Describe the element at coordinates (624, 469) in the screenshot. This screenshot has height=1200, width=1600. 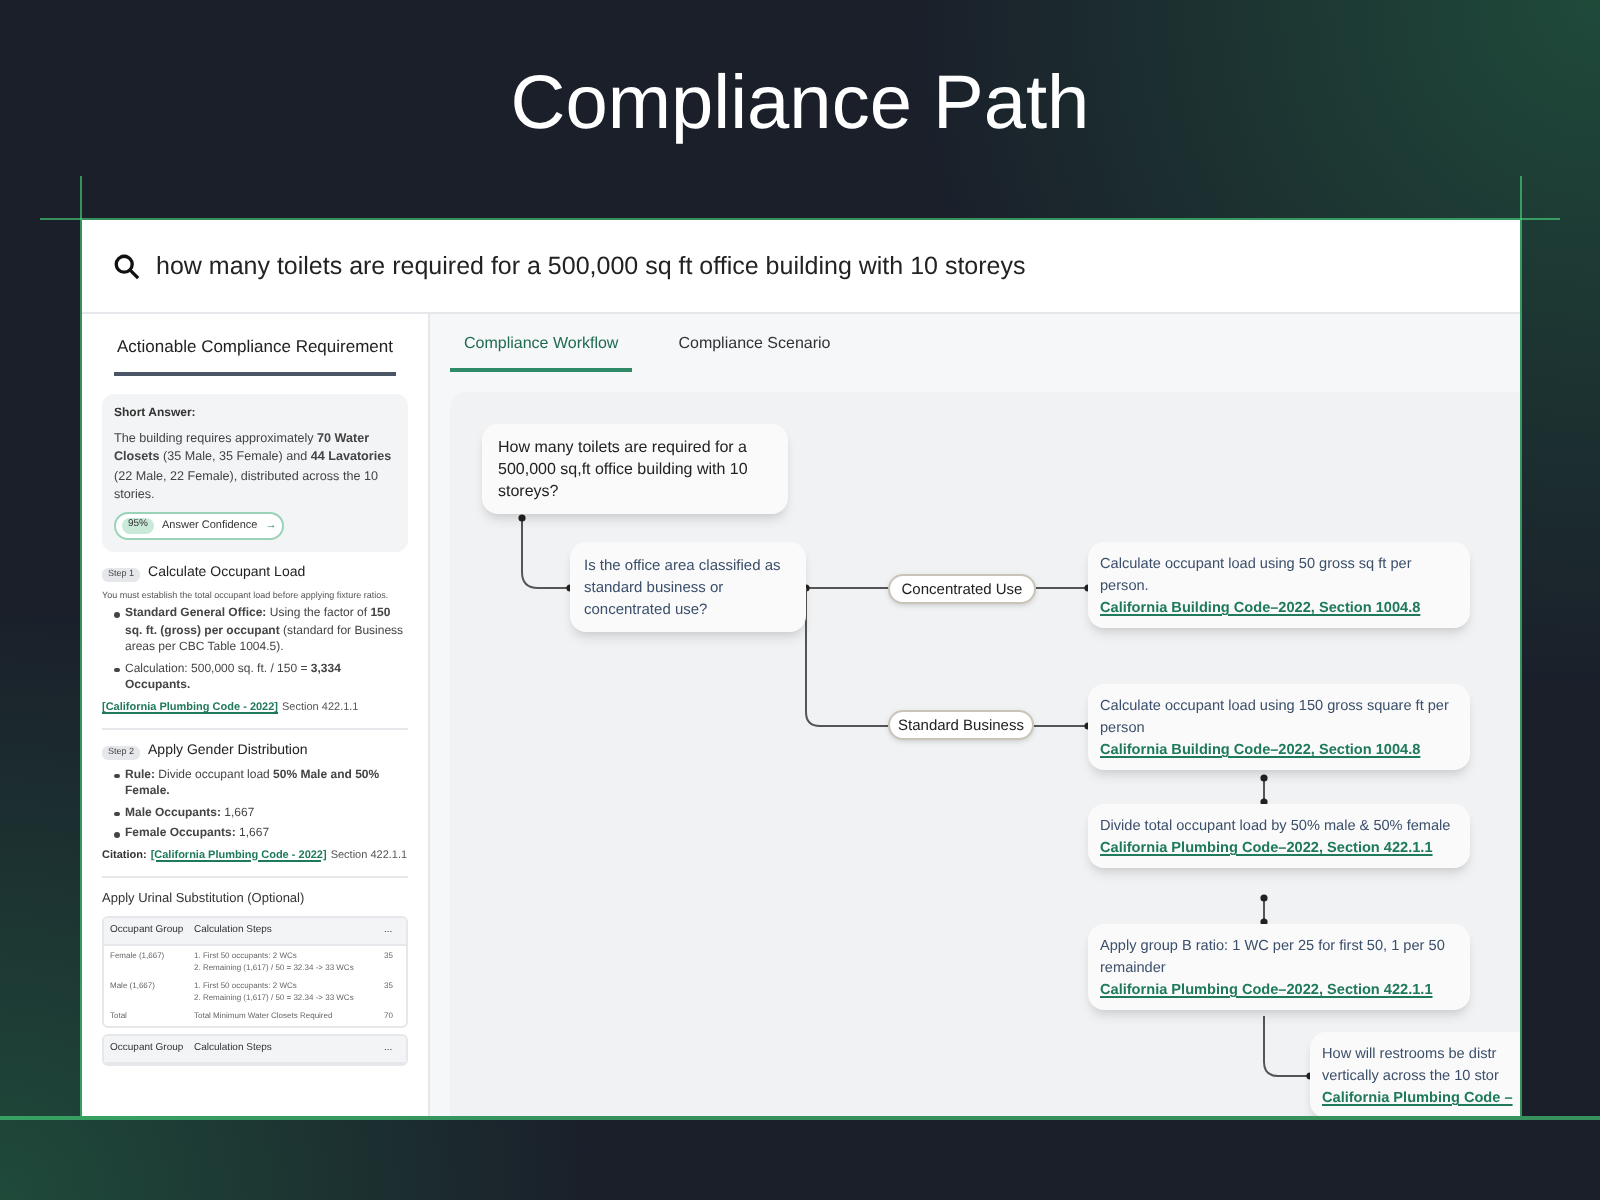
I see `node-text: How many toilets are required for a 500,000 sq,ft office building with 10 storeys?` at that location.